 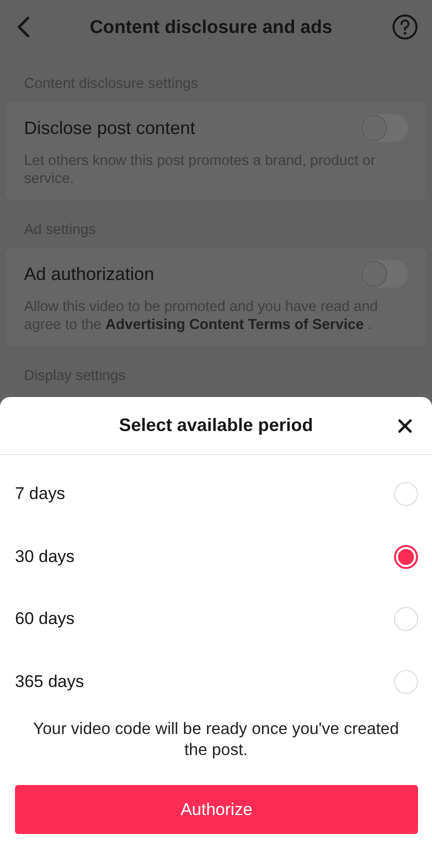 I want to click on period-option: 30 days, so click(x=45, y=556).